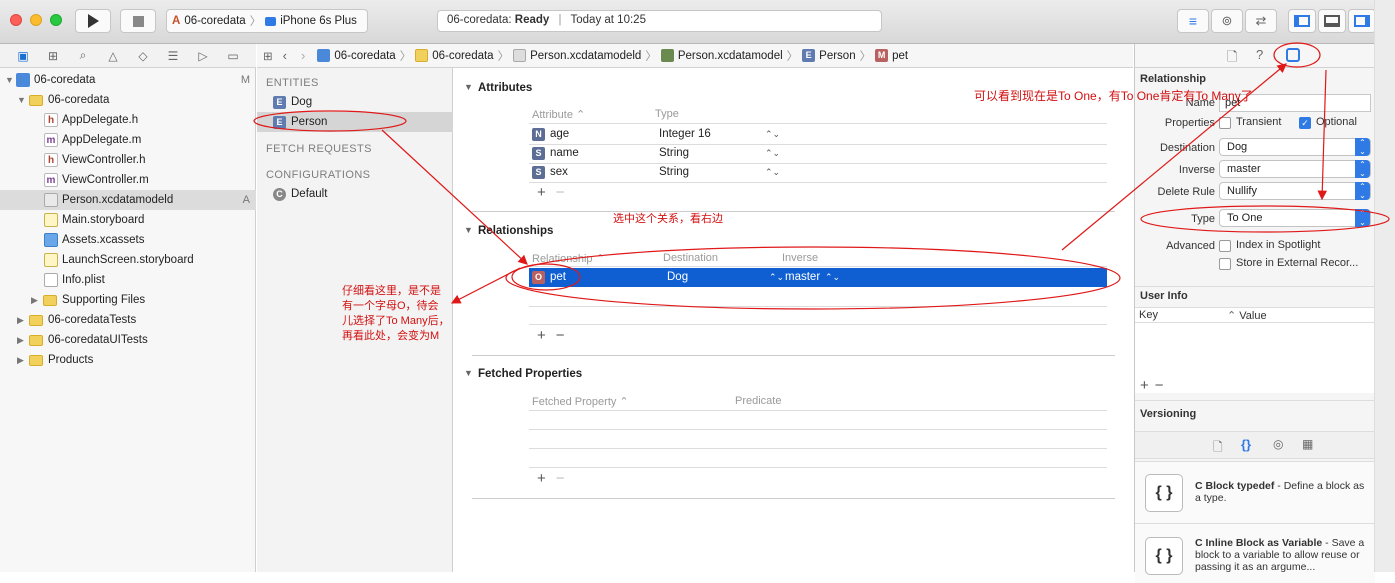 The height and width of the screenshot is (583, 1395). Describe the element at coordinates (485, 285) in the screenshot. I see `arrow-badge-to-note` at that location.